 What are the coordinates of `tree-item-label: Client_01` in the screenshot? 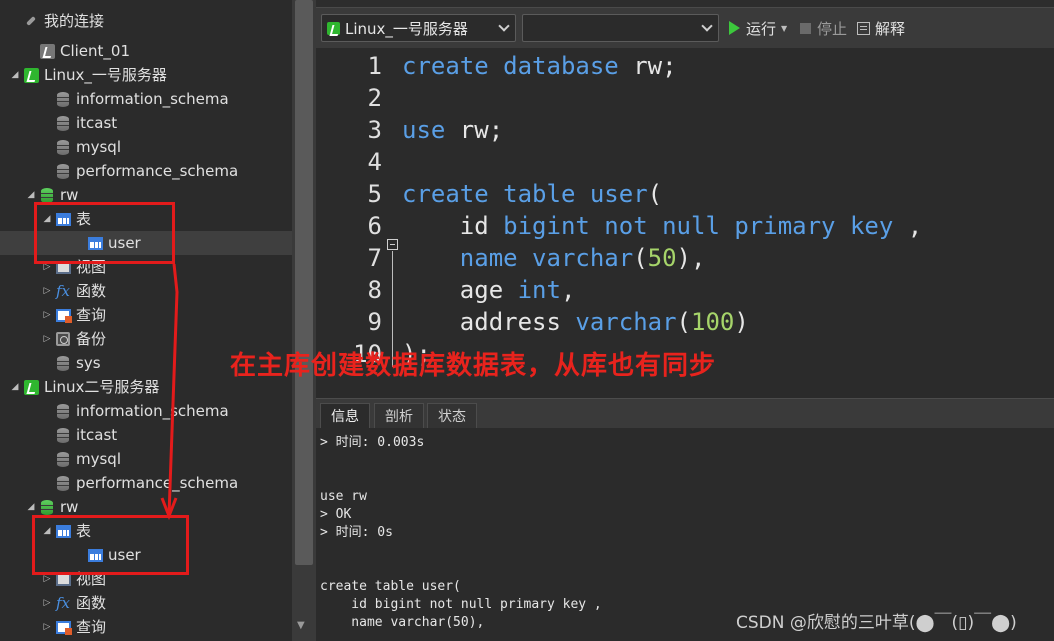 It's located at (95, 51).